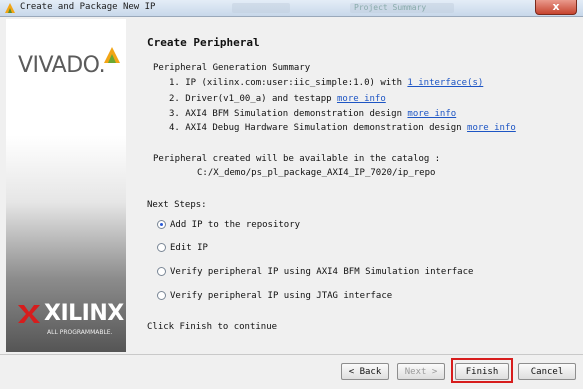 Image resolution: width=583 pixels, height=389 pixels. I want to click on footer-hint: Click Finish to continue, so click(212, 327).